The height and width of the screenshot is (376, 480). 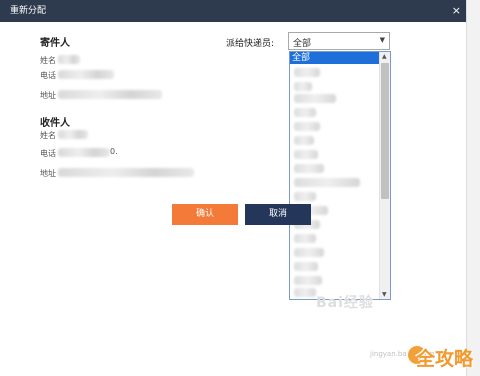 I want to click on courier-select: 全部 ▼, so click(x=339, y=41).